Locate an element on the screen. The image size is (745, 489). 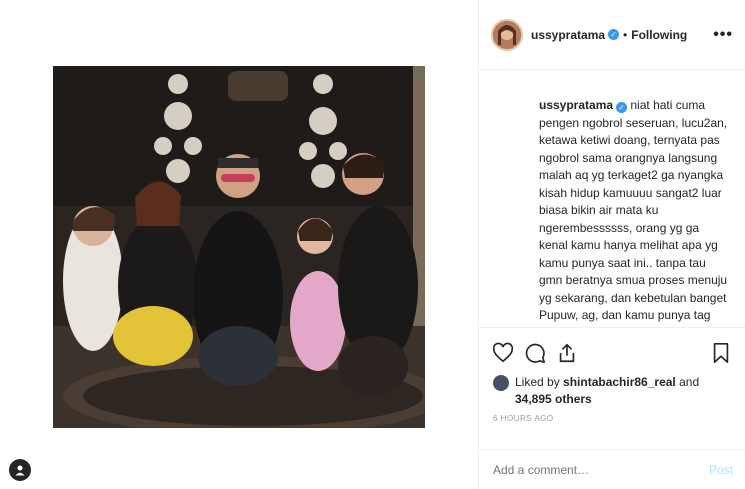
like-button is located at coordinates (503, 353).